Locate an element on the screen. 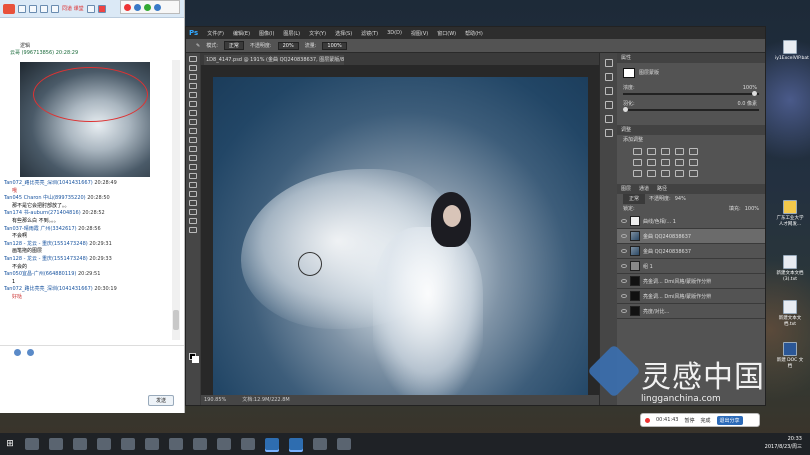 This screenshot has width=810, height=455. adjustments-title: 调整 is located at coordinates (626, 130).